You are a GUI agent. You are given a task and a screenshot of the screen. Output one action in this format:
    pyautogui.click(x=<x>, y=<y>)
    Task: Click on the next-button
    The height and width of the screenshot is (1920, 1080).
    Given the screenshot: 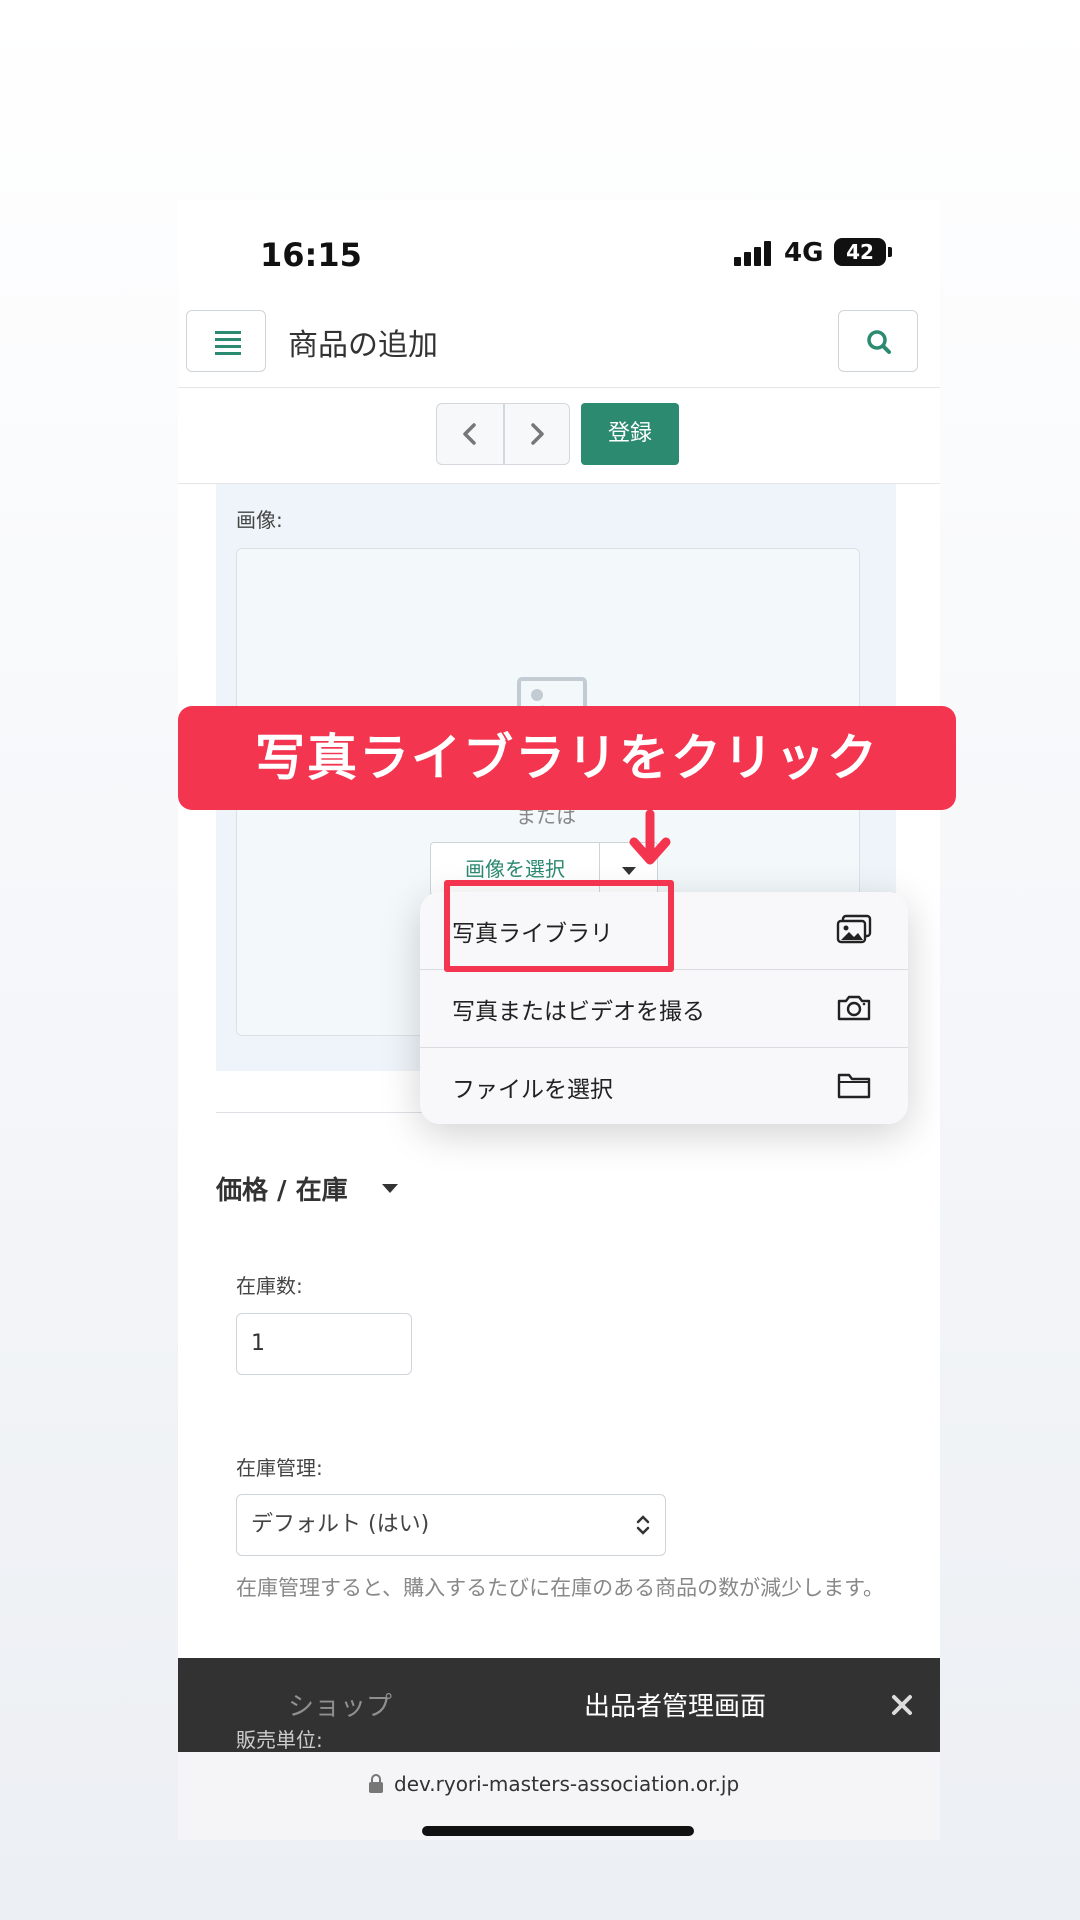 What is the action you would take?
    pyautogui.click(x=537, y=434)
    